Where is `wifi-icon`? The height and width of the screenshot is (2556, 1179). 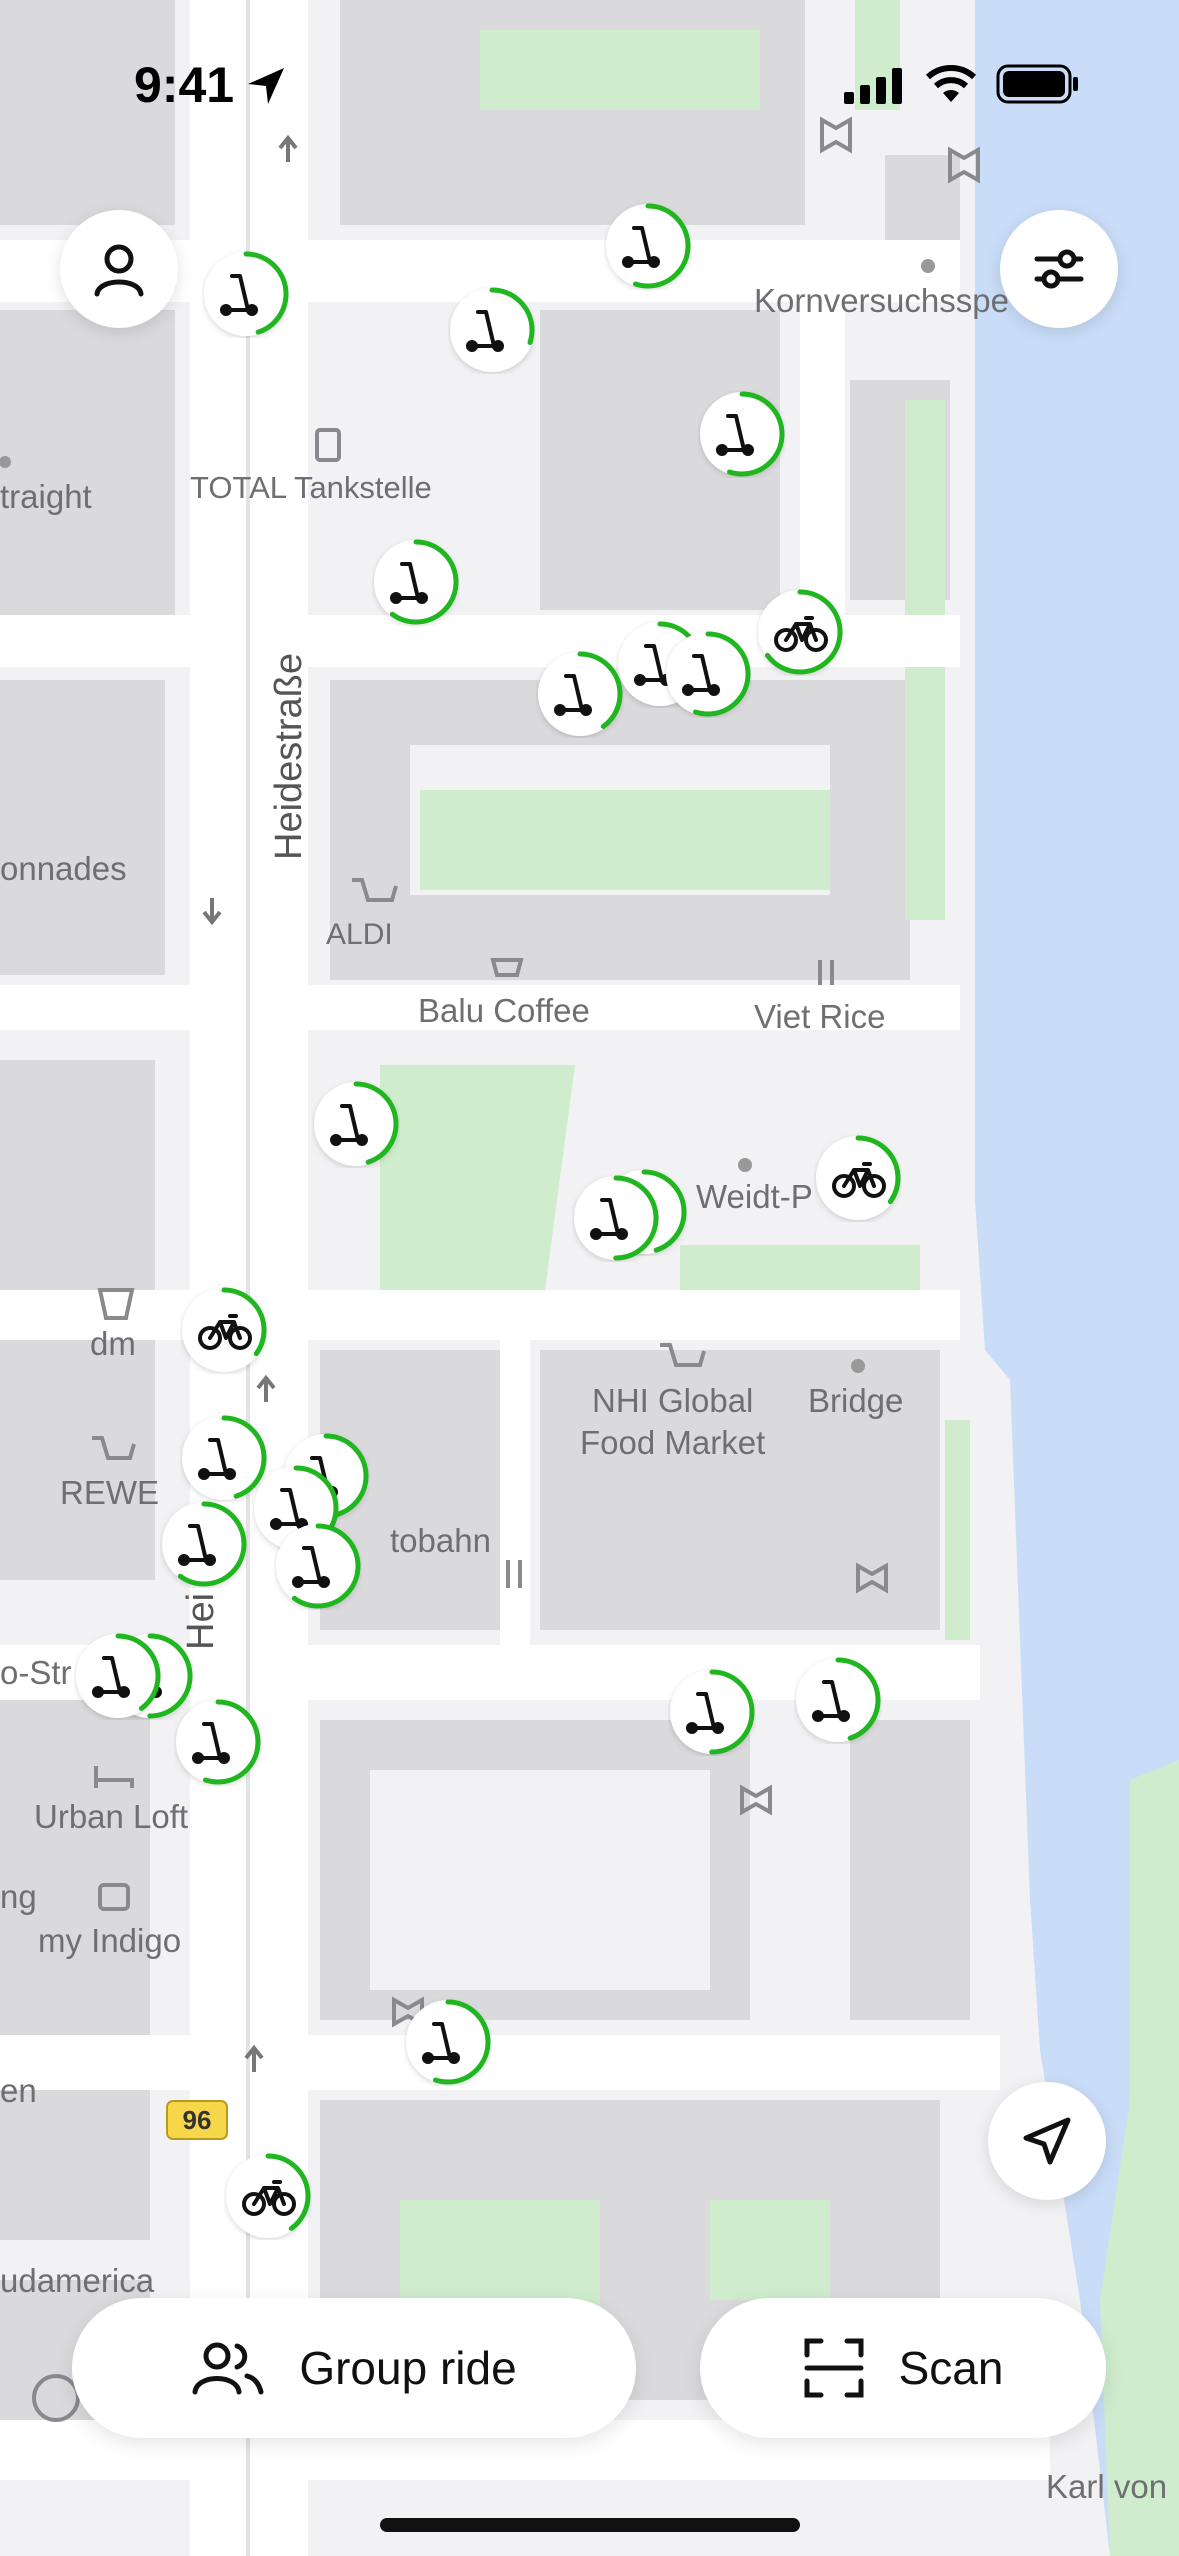
wifi-icon is located at coordinates (951, 83).